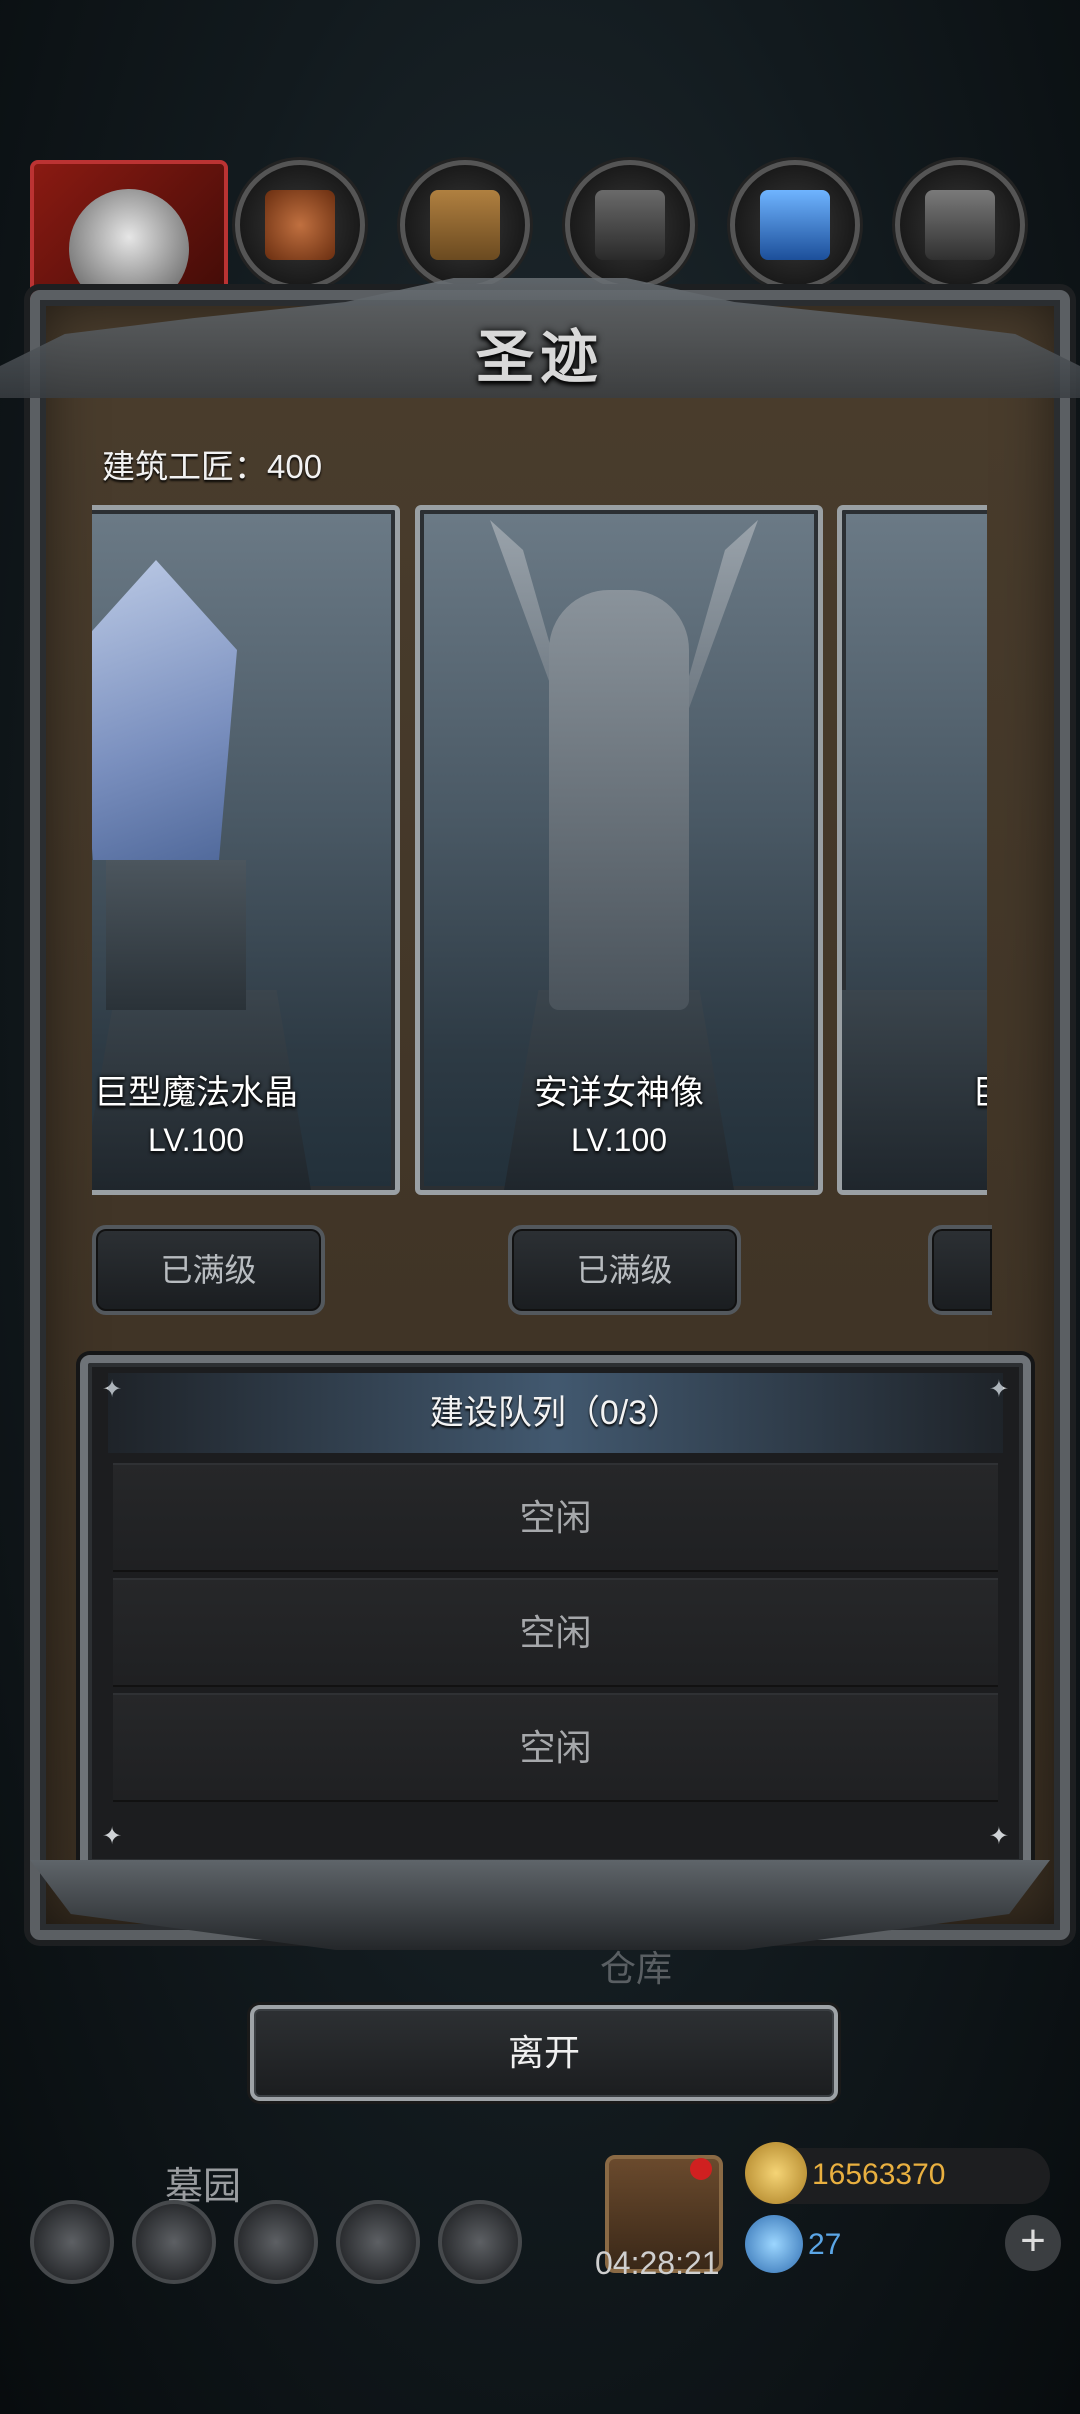  I want to click on iron-icon, so click(960, 225).